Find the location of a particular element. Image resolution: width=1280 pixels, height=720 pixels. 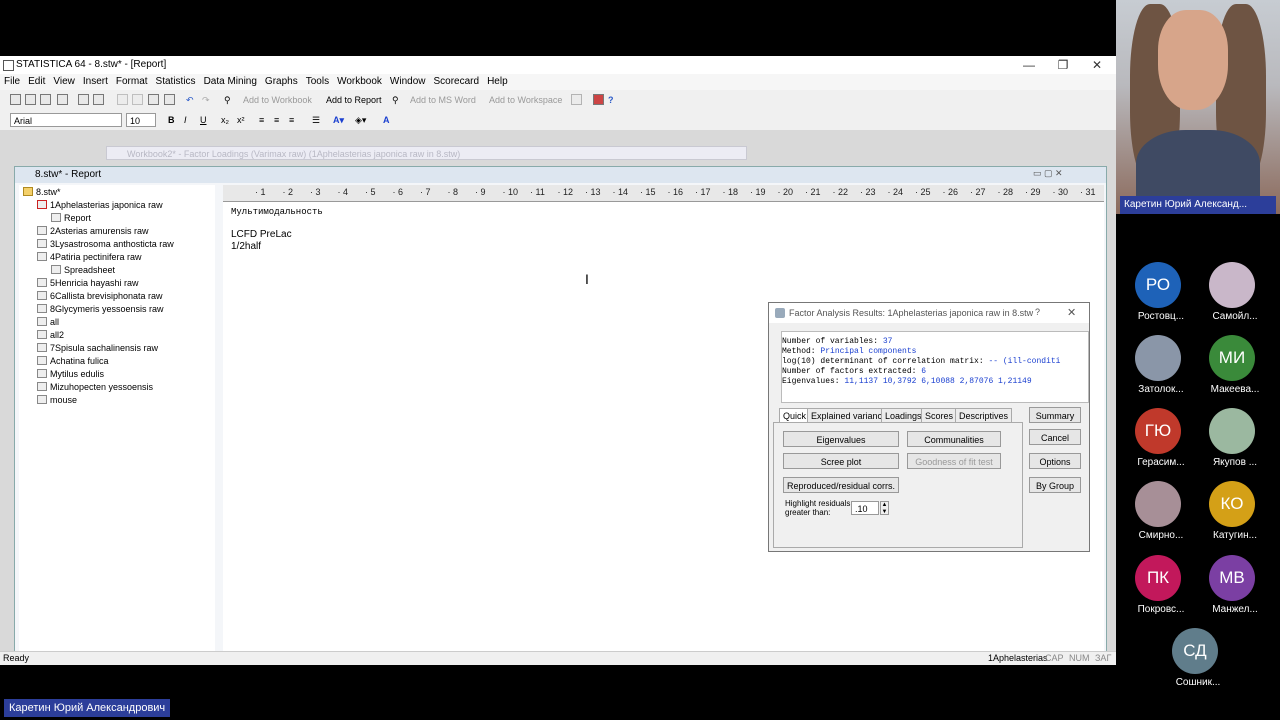

menu-tools: Tools is located at coordinates (317, 80).